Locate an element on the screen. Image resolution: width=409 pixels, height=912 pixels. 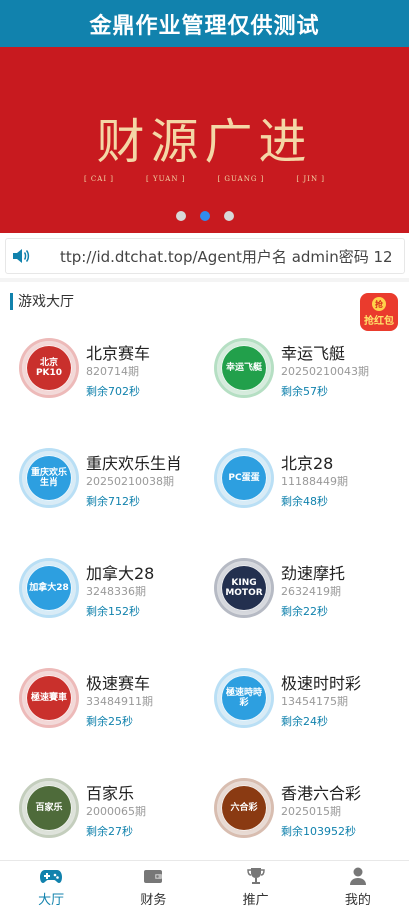
speaker-icon is located at coordinates (21, 256).